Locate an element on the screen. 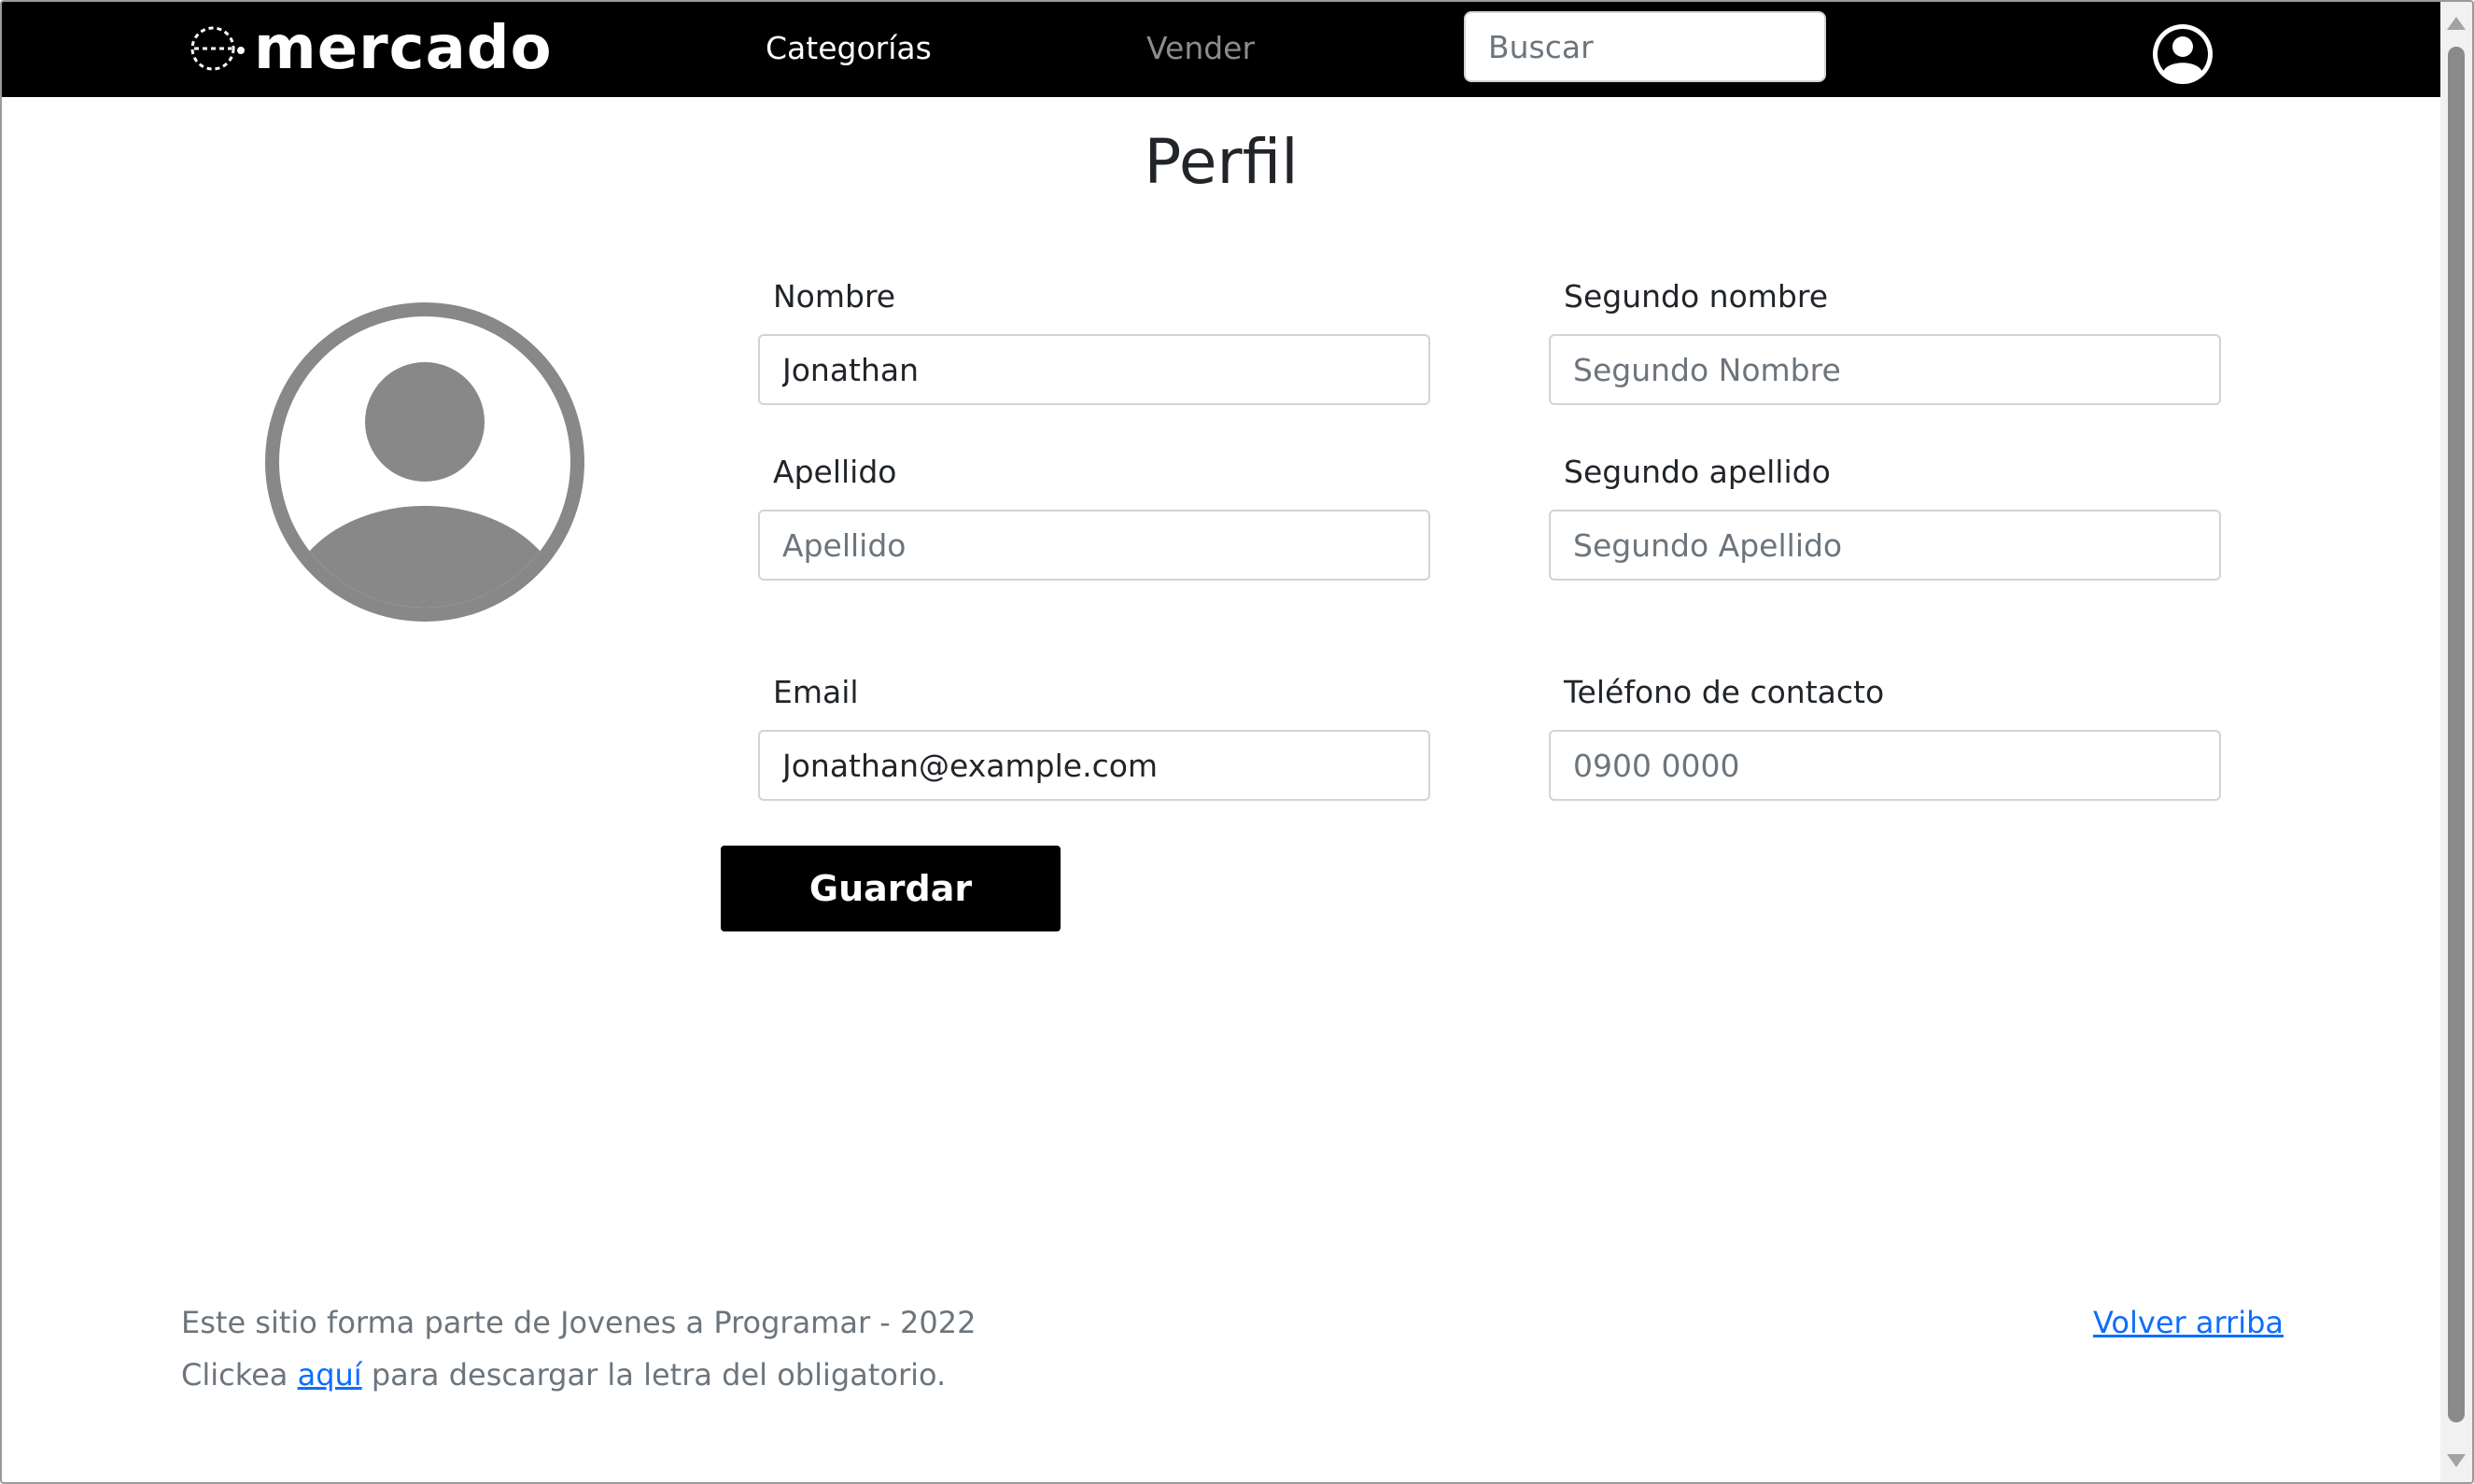  nav-link-categorias: Categorías is located at coordinates (849, 48).